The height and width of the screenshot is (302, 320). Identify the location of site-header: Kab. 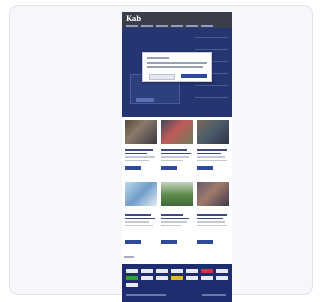
(177, 20).